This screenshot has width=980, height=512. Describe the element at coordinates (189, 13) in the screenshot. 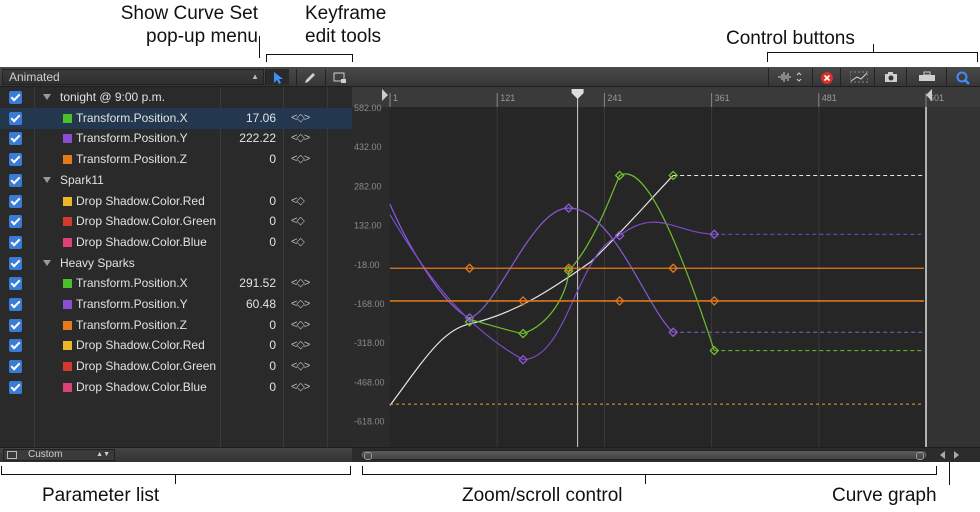

I see `callout-line: Show Curve Set` at that location.